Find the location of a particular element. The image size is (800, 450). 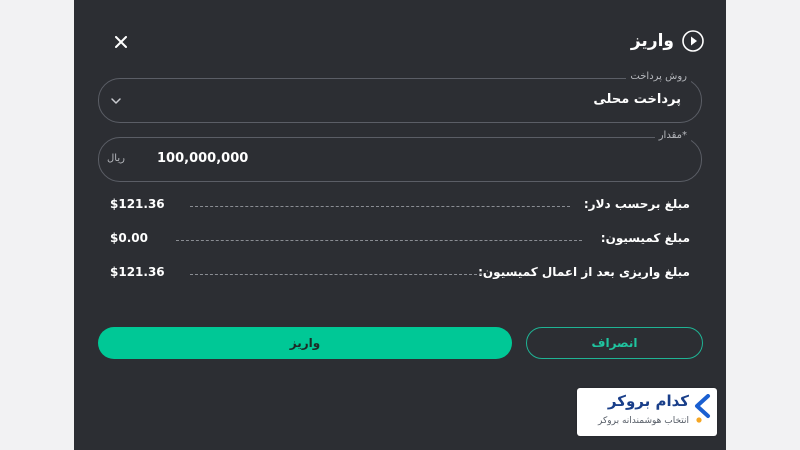

chevron-down-icon is located at coordinates (116, 101).